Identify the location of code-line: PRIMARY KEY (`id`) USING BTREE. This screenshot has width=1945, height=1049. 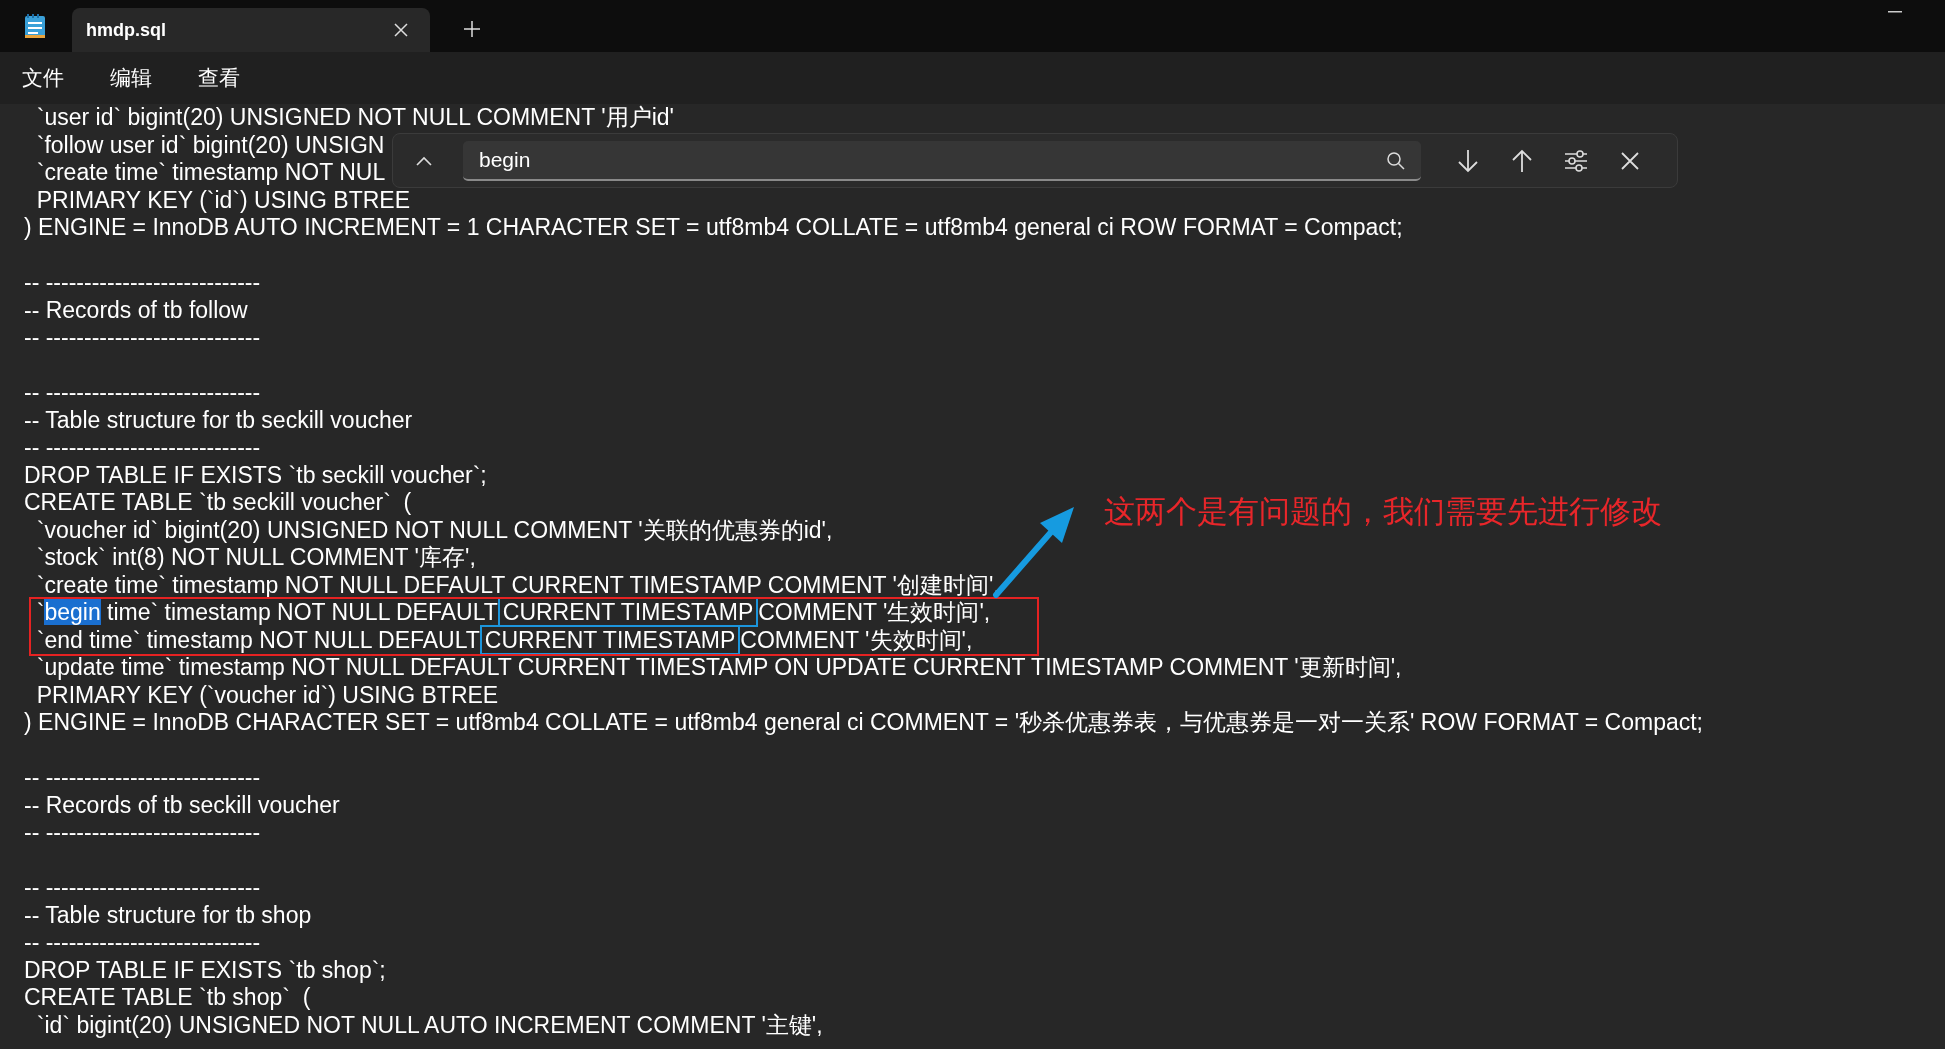
(222, 200).